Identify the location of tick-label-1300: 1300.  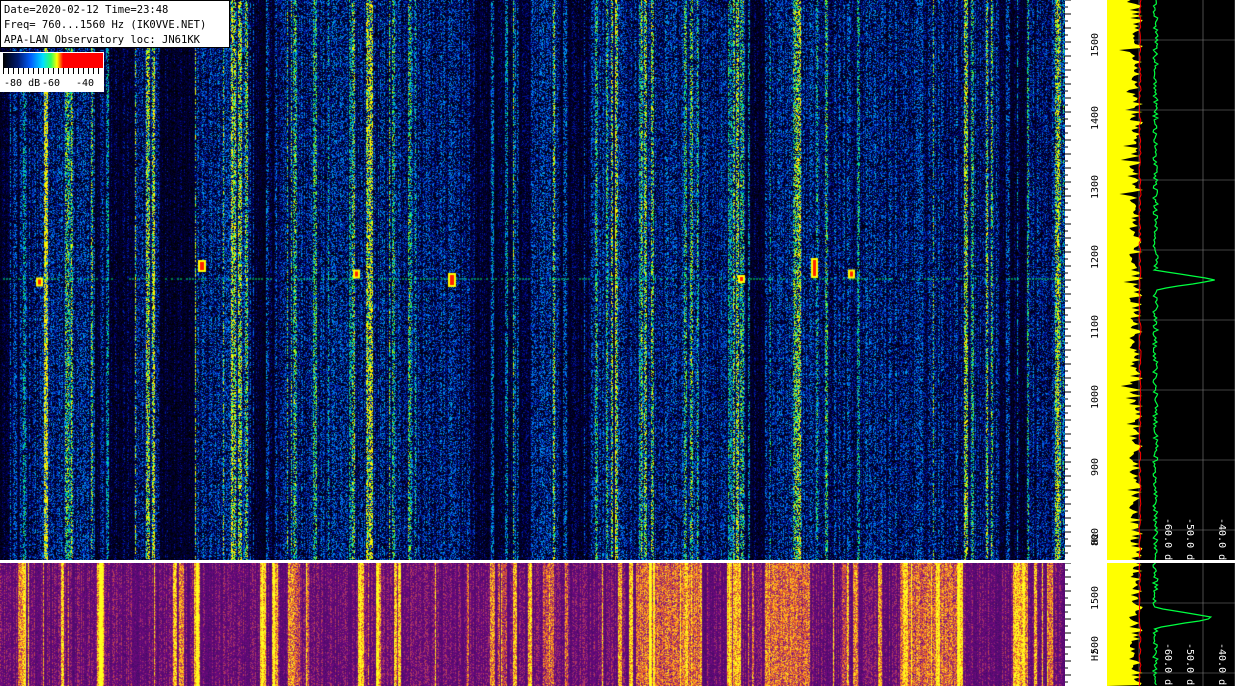
(1095, 187).